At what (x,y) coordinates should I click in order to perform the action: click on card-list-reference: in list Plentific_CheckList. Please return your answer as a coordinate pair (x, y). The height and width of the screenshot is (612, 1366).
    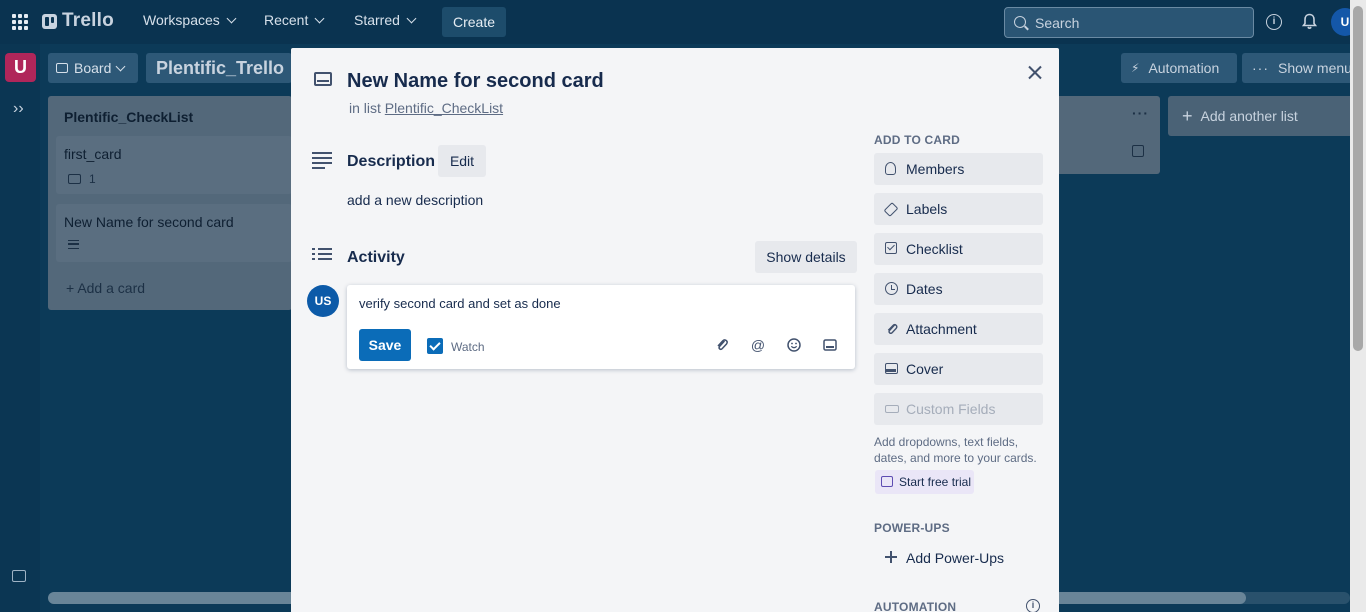
    Looking at the image, I should click on (426, 108).